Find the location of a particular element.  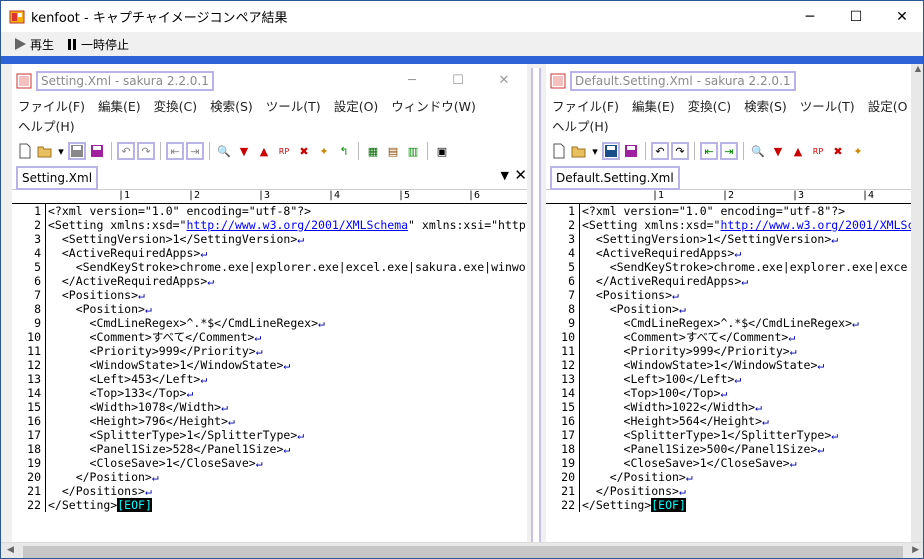

pause-button: 一時停止 is located at coordinates (97, 44).